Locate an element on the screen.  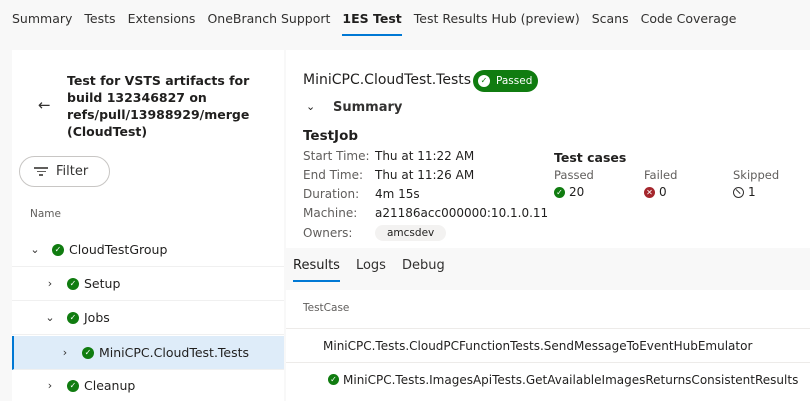
tree-item-minicpc-cloudtest-tests: › ✓ MiniCPC.CloudTest.Tests is located at coordinates (148, 353).